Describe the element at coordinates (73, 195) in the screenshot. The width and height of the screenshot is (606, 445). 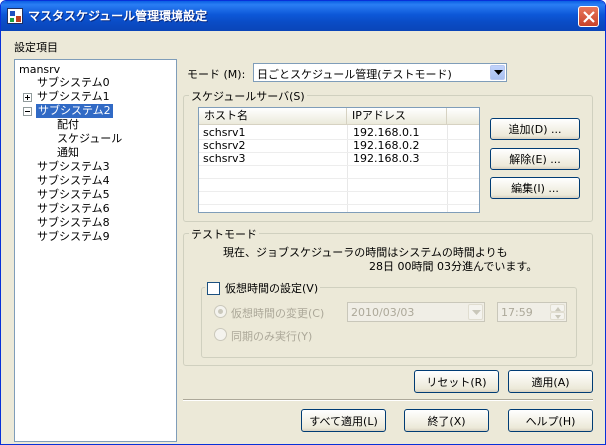
I see `tree-item-subsystem5: サブシステム5` at that location.